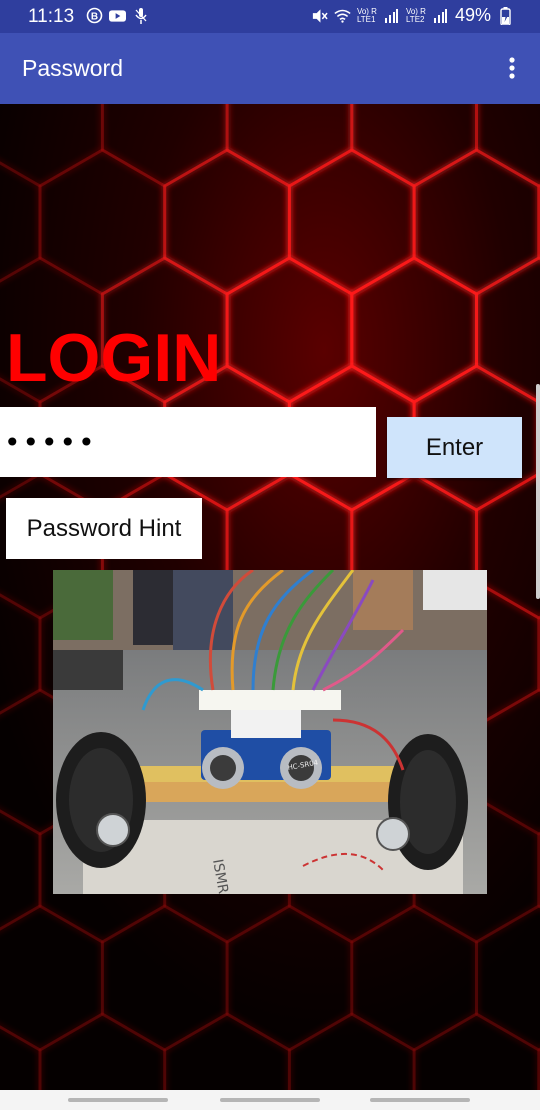 This screenshot has width=540, height=1110. Describe the element at coordinates (420, 1100) in the screenshot. I see `nav-back` at that location.